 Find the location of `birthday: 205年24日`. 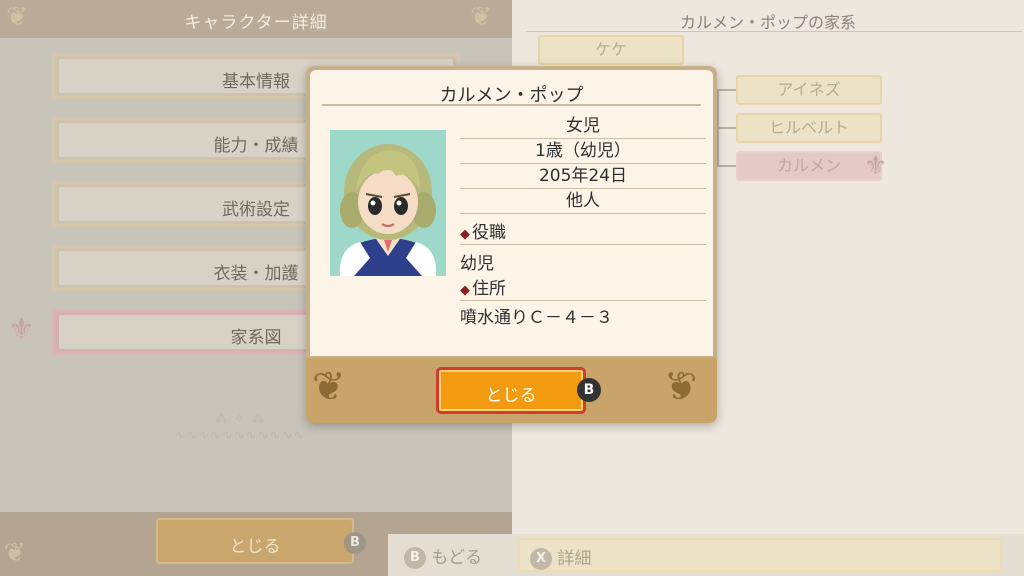

birthday: 205年24日 is located at coordinates (583, 176).